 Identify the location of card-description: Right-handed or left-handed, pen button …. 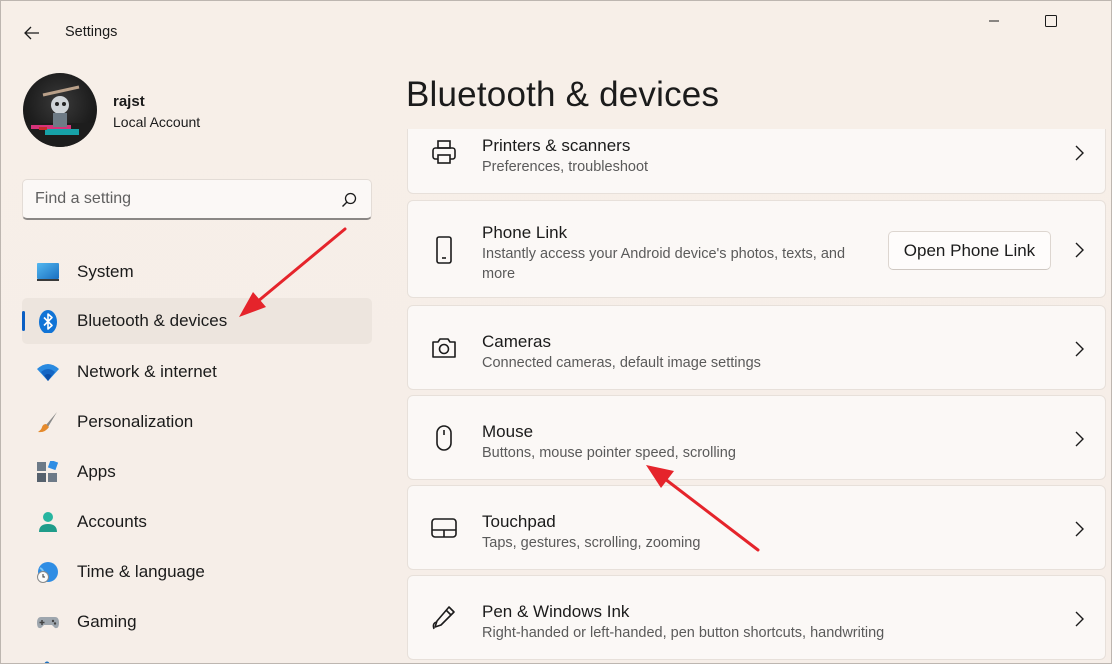
(683, 633).